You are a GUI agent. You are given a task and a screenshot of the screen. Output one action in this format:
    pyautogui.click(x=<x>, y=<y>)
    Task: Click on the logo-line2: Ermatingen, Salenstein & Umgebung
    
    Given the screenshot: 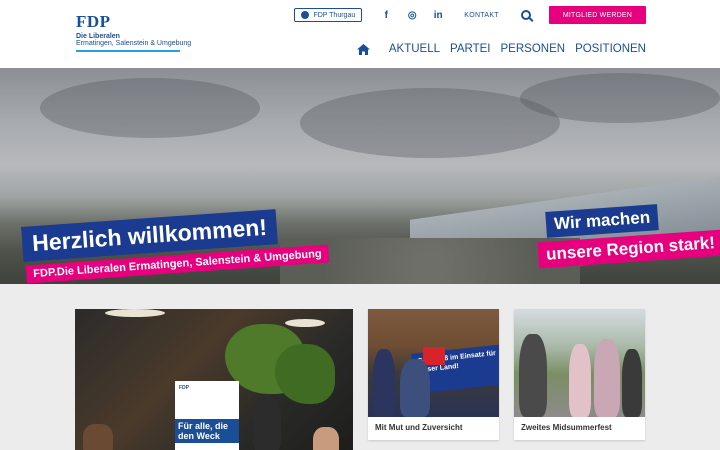 What is the action you would take?
    pyautogui.click(x=134, y=43)
    